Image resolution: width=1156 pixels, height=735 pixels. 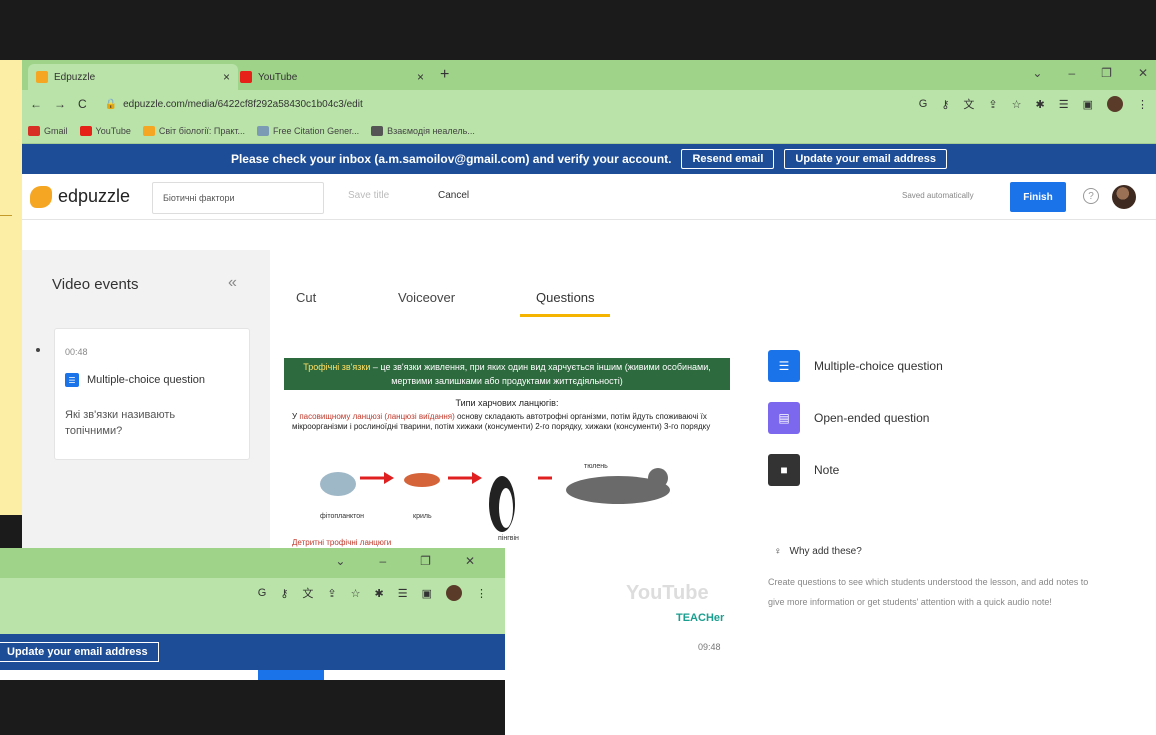 I want to click on add-note-button: ■ Note, so click(x=803, y=470).